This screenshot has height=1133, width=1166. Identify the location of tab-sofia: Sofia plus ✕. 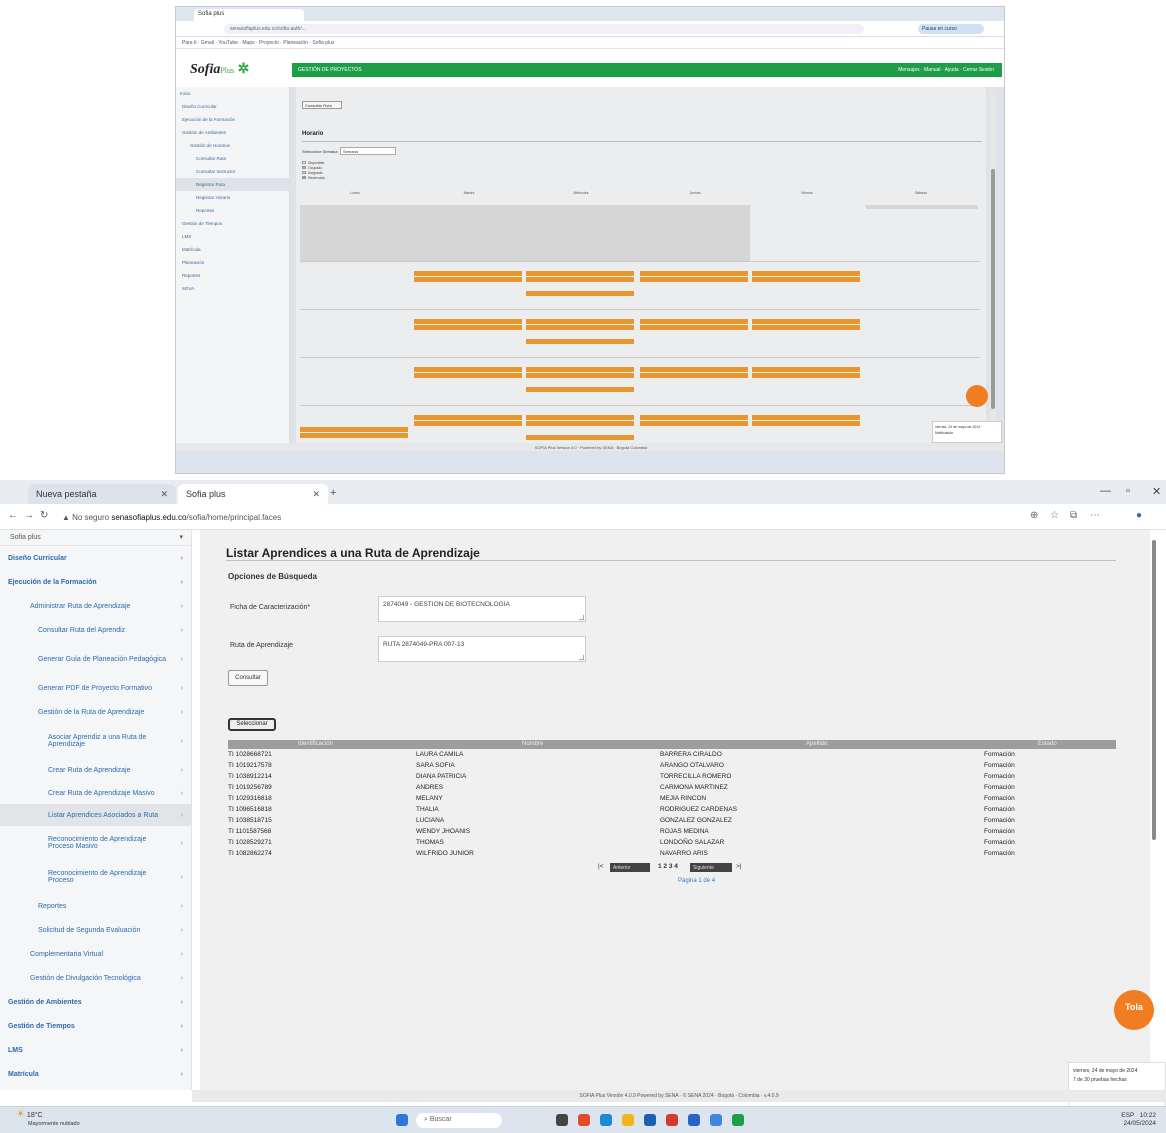
(253, 494).